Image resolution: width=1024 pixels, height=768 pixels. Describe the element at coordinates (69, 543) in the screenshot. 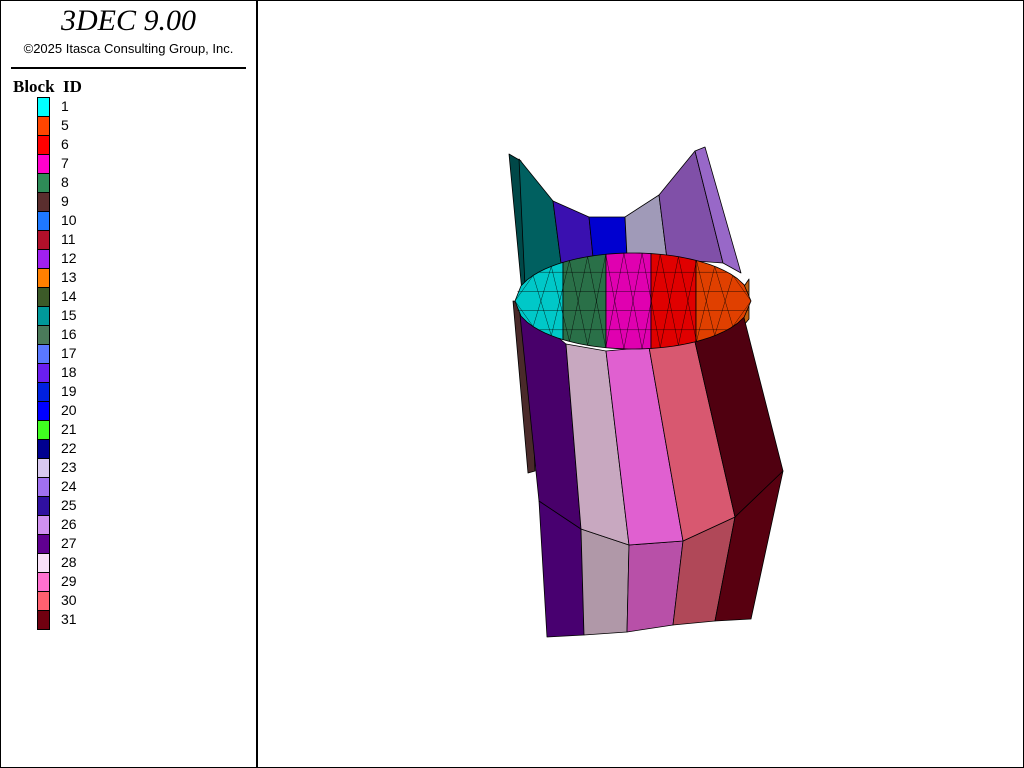

I see `legend-label: 27` at that location.